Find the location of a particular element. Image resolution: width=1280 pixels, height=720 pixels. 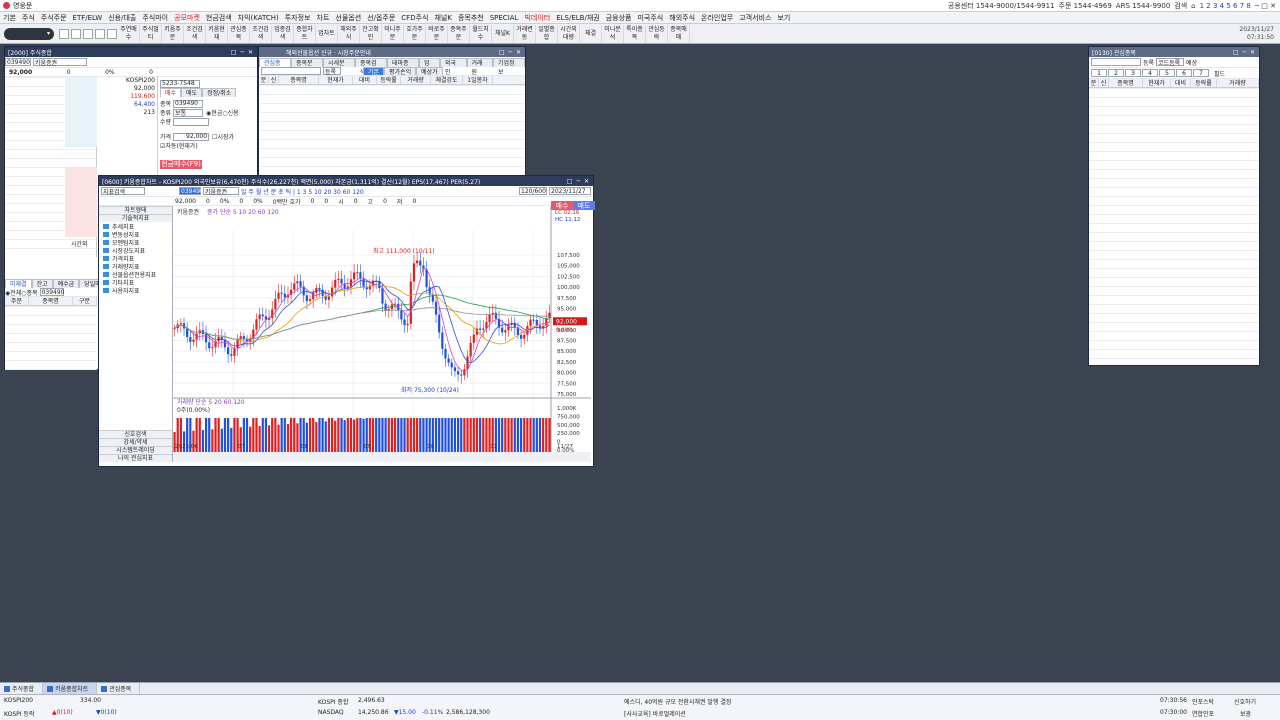

watch-view-tab: 기본 is located at coordinates (374, 71).